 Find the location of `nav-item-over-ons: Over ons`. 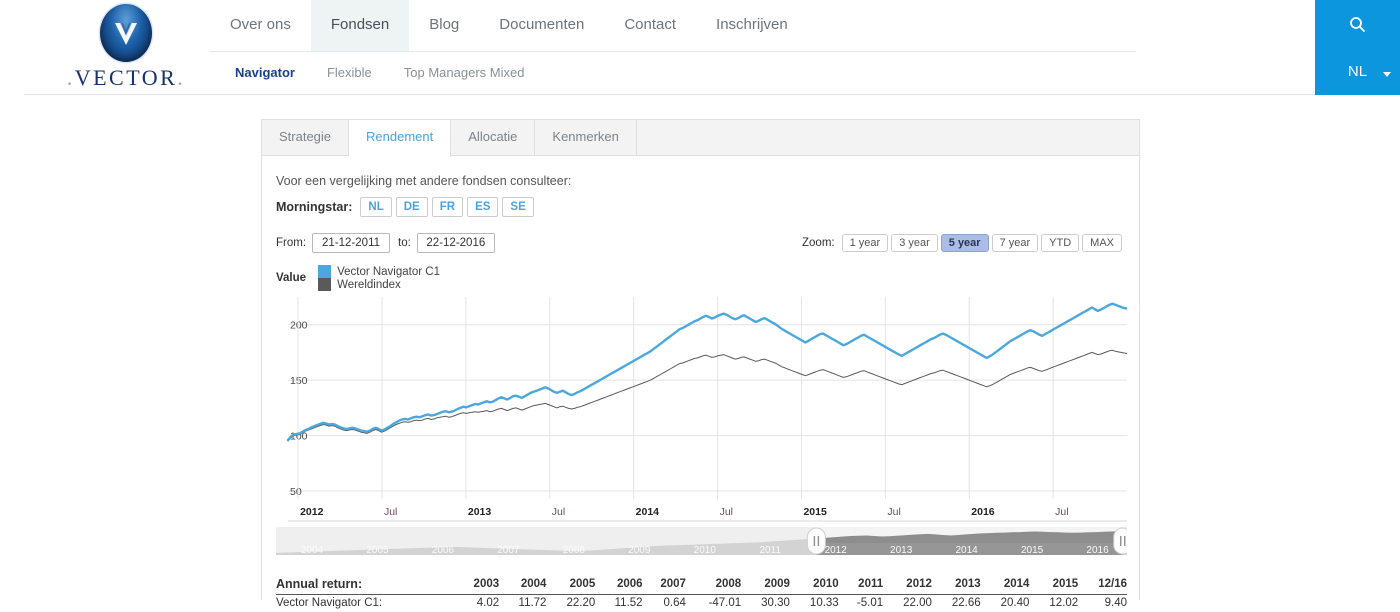

nav-item-over-ons: Over ons is located at coordinates (260, 25).